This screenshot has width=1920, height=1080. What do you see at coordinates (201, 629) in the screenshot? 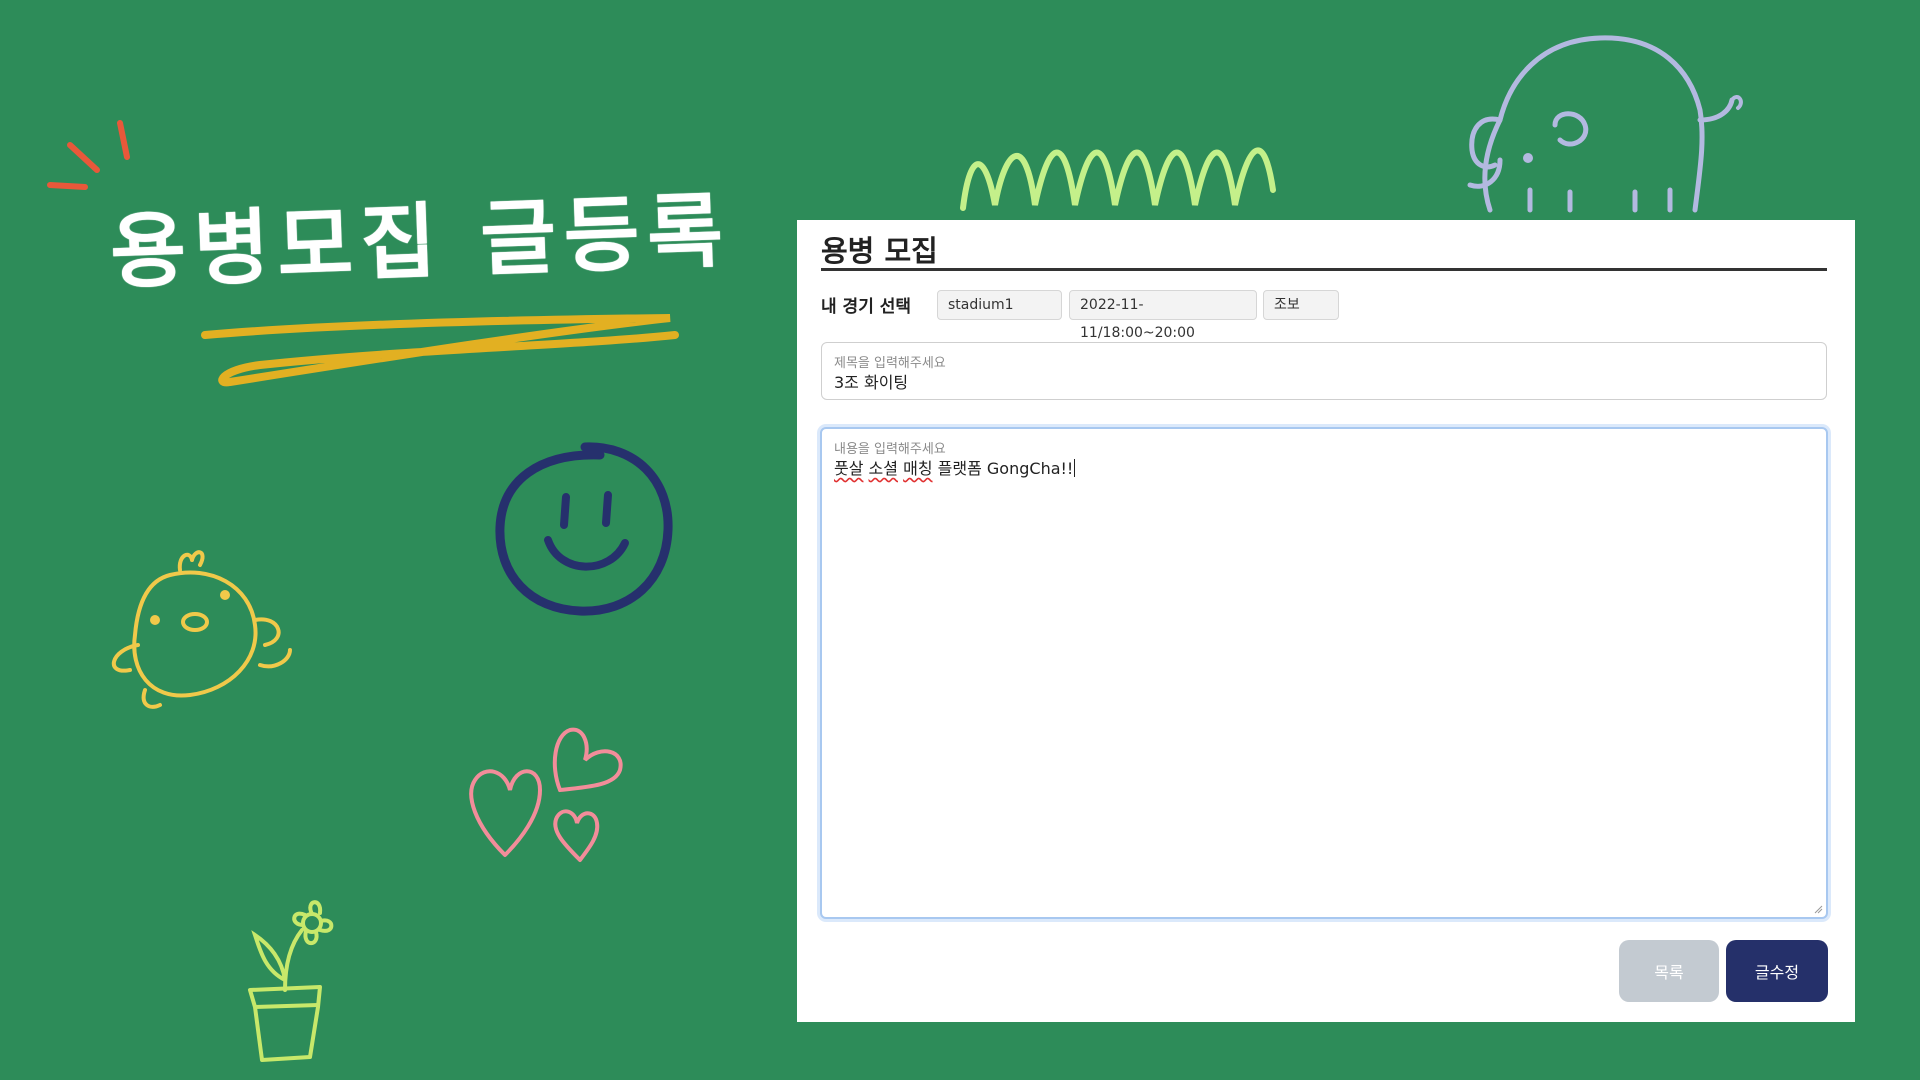
I see `chick-doodle` at bounding box center [201, 629].